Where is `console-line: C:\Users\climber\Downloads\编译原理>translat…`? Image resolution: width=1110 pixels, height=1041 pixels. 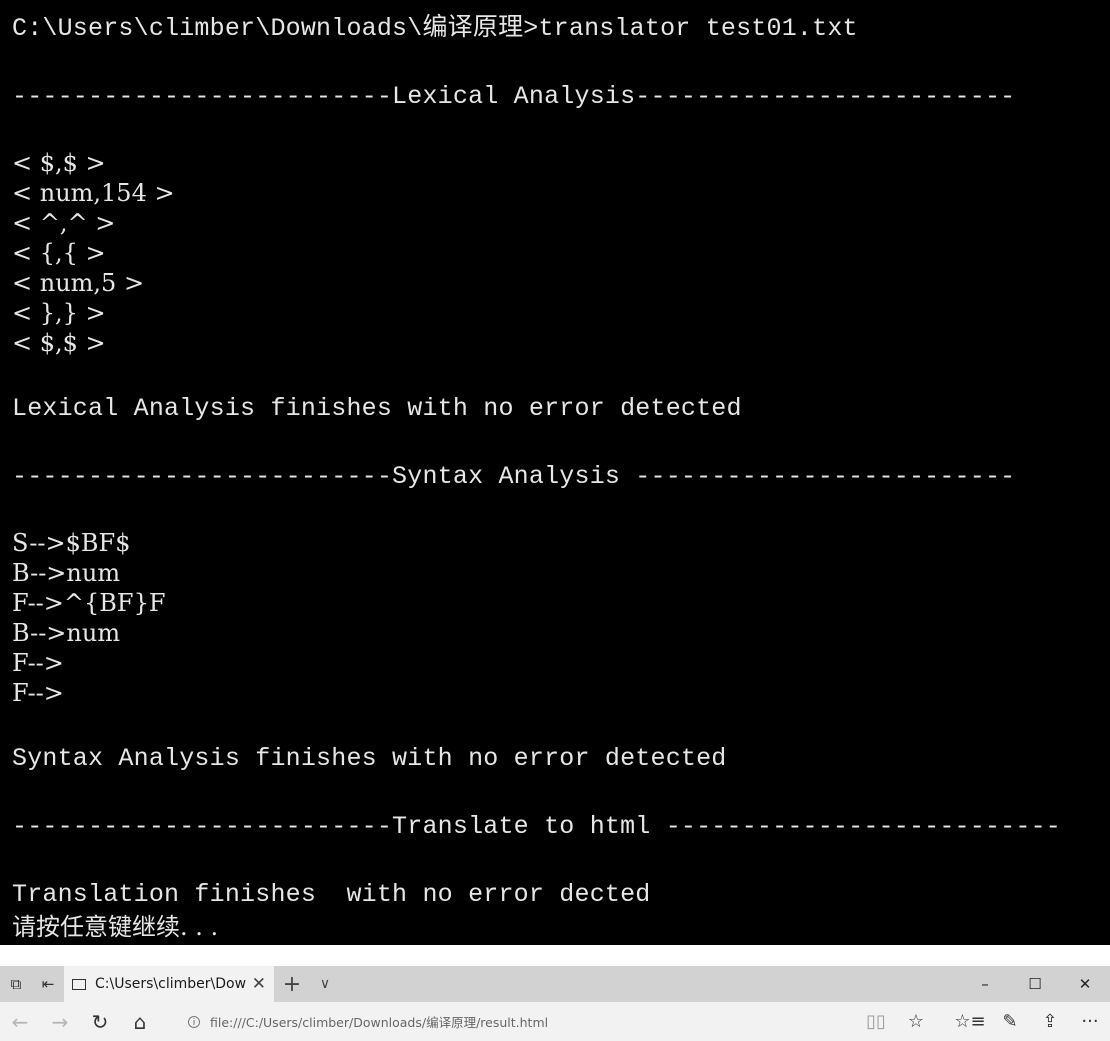 console-line: C:\Users\climber\Downloads\编译原理>translat… is located at coordinates (435, 28).